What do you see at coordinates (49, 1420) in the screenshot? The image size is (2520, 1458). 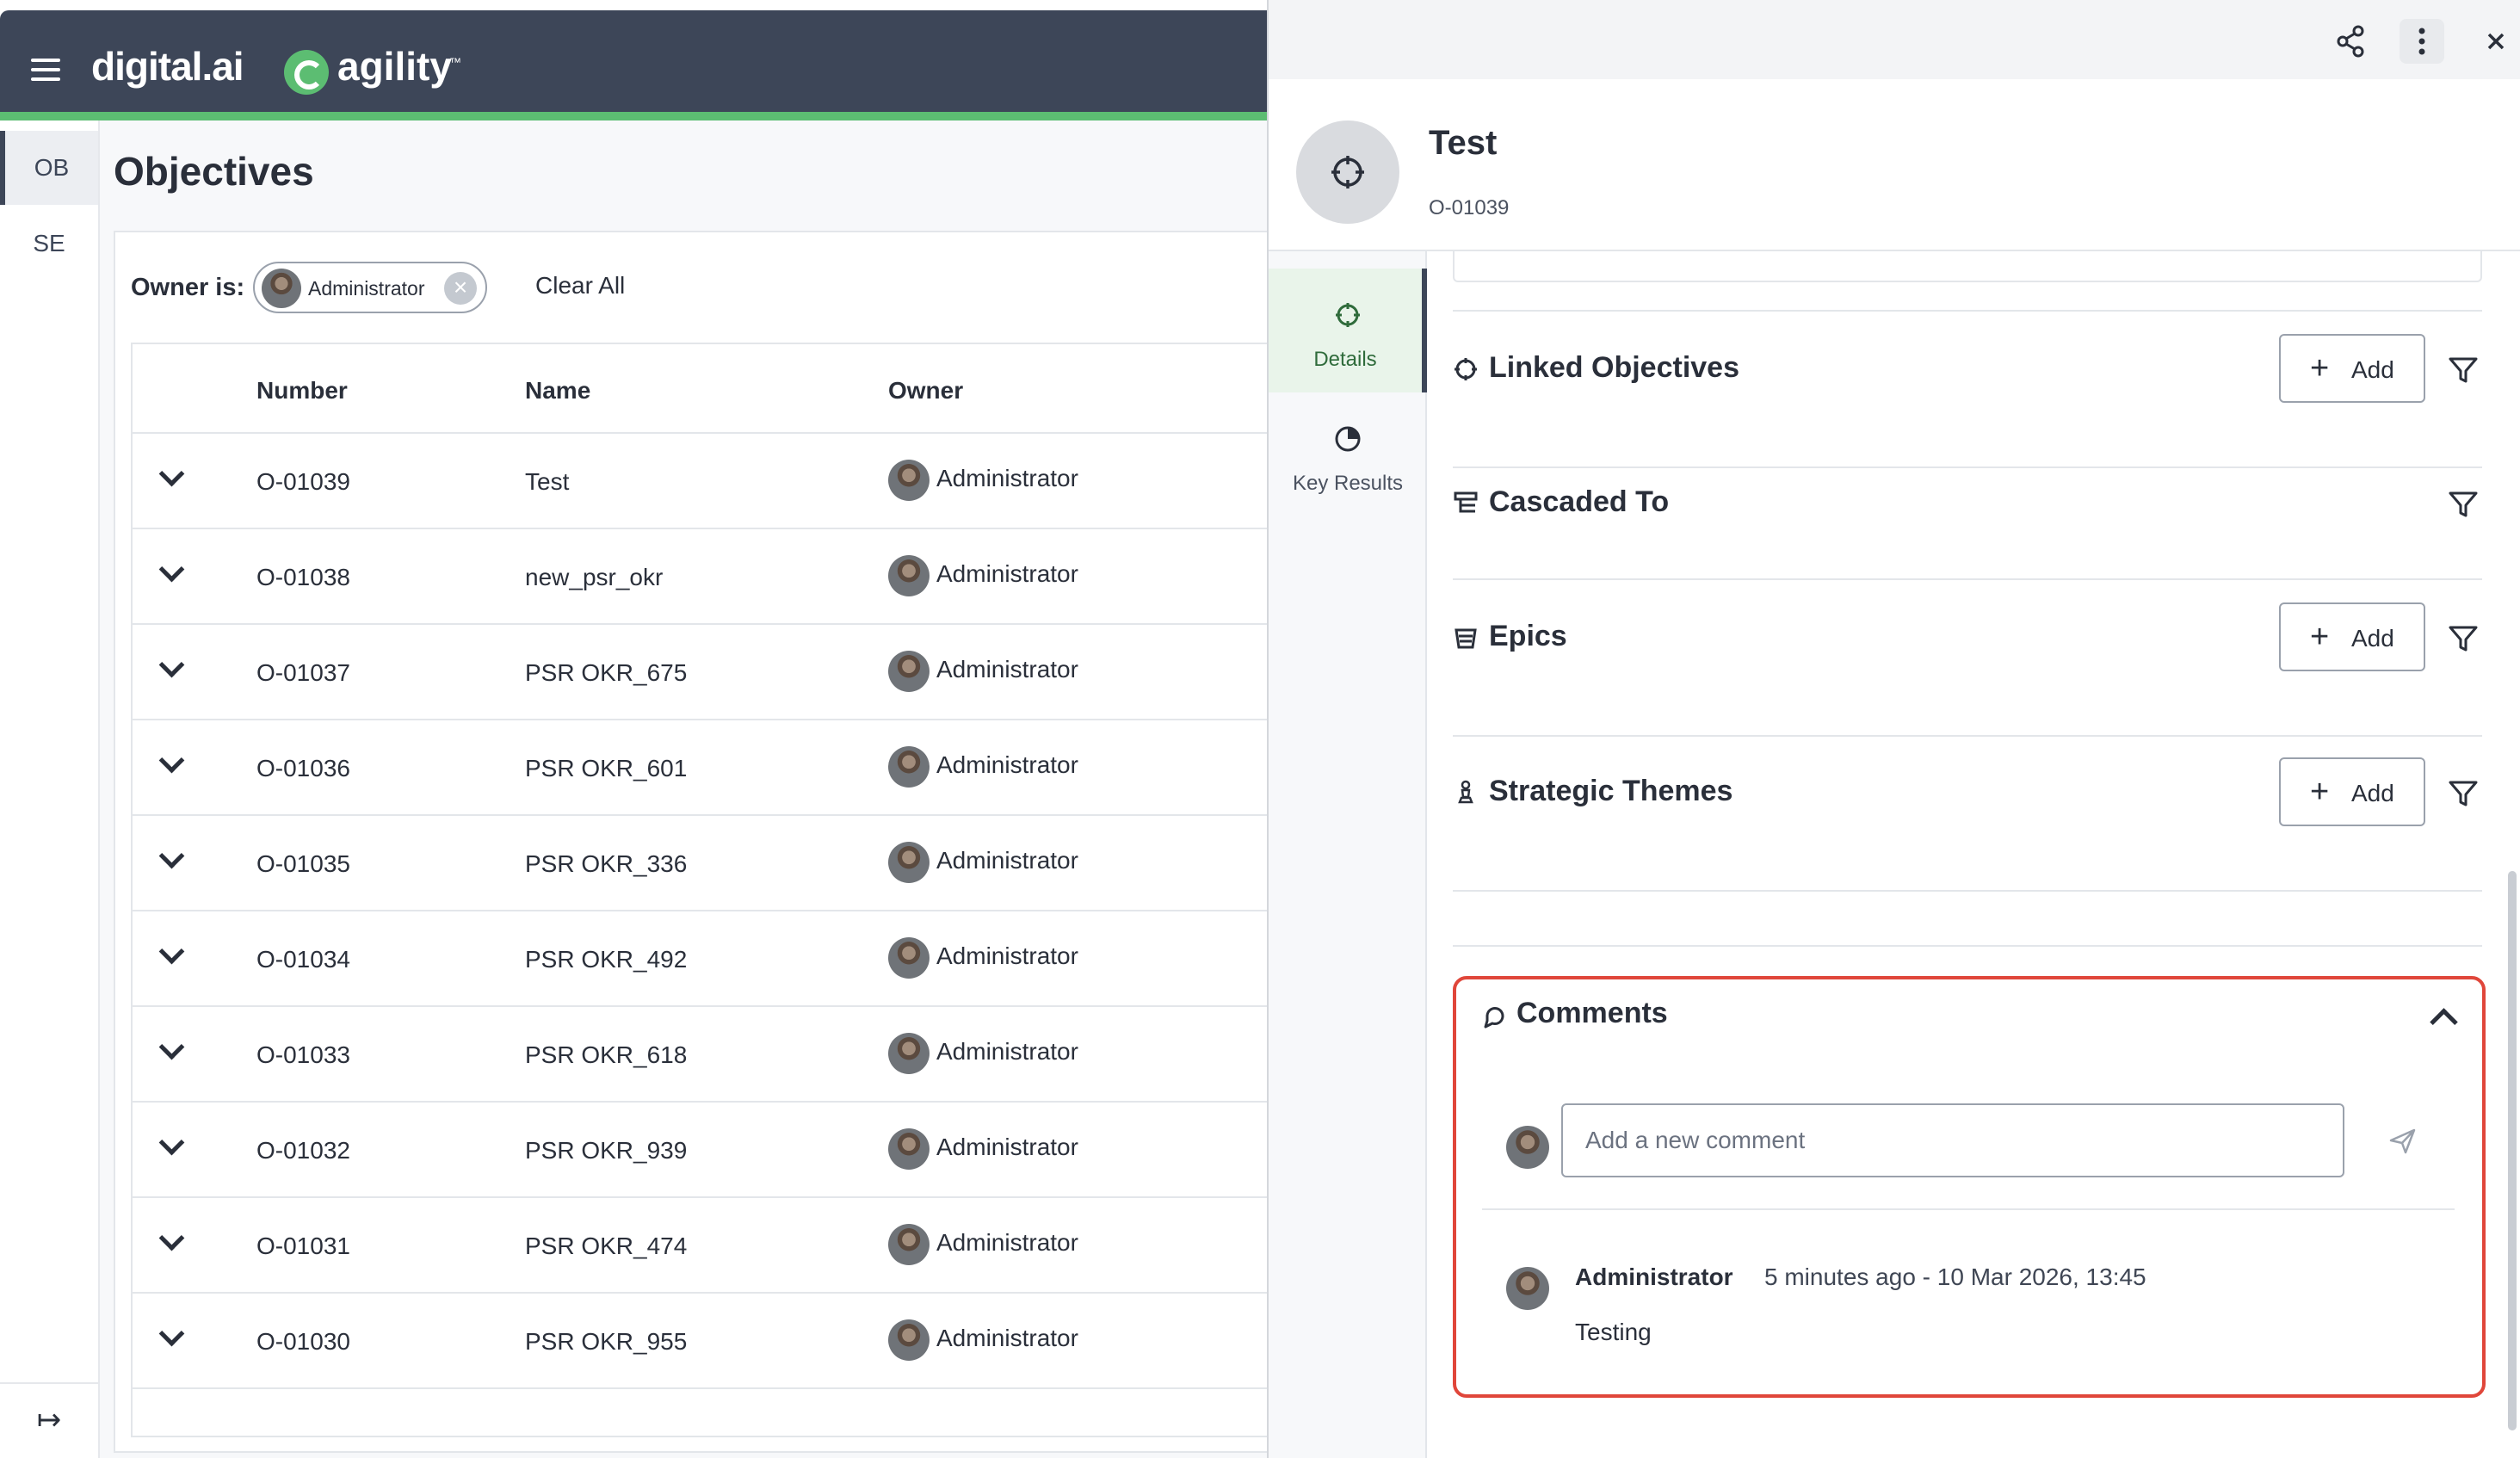 I see `expand-panel-icon: ↦` at bounding box center [49, 1420].